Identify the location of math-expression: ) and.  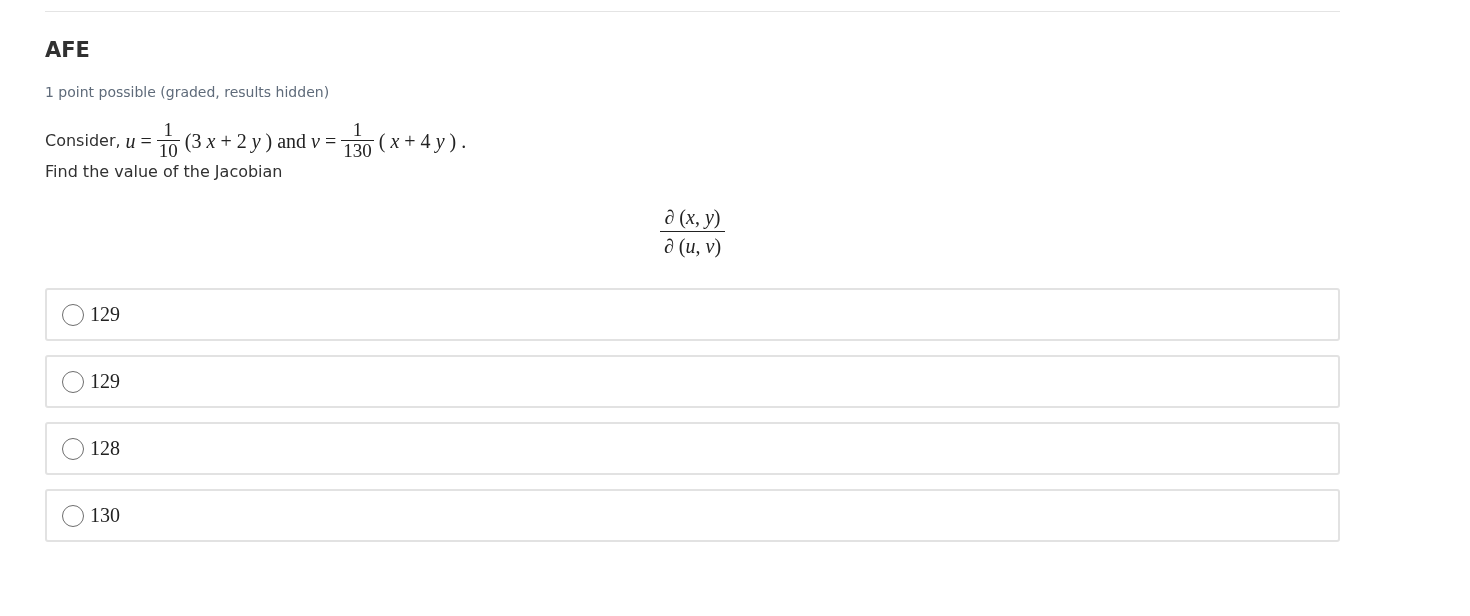
(286, 140).